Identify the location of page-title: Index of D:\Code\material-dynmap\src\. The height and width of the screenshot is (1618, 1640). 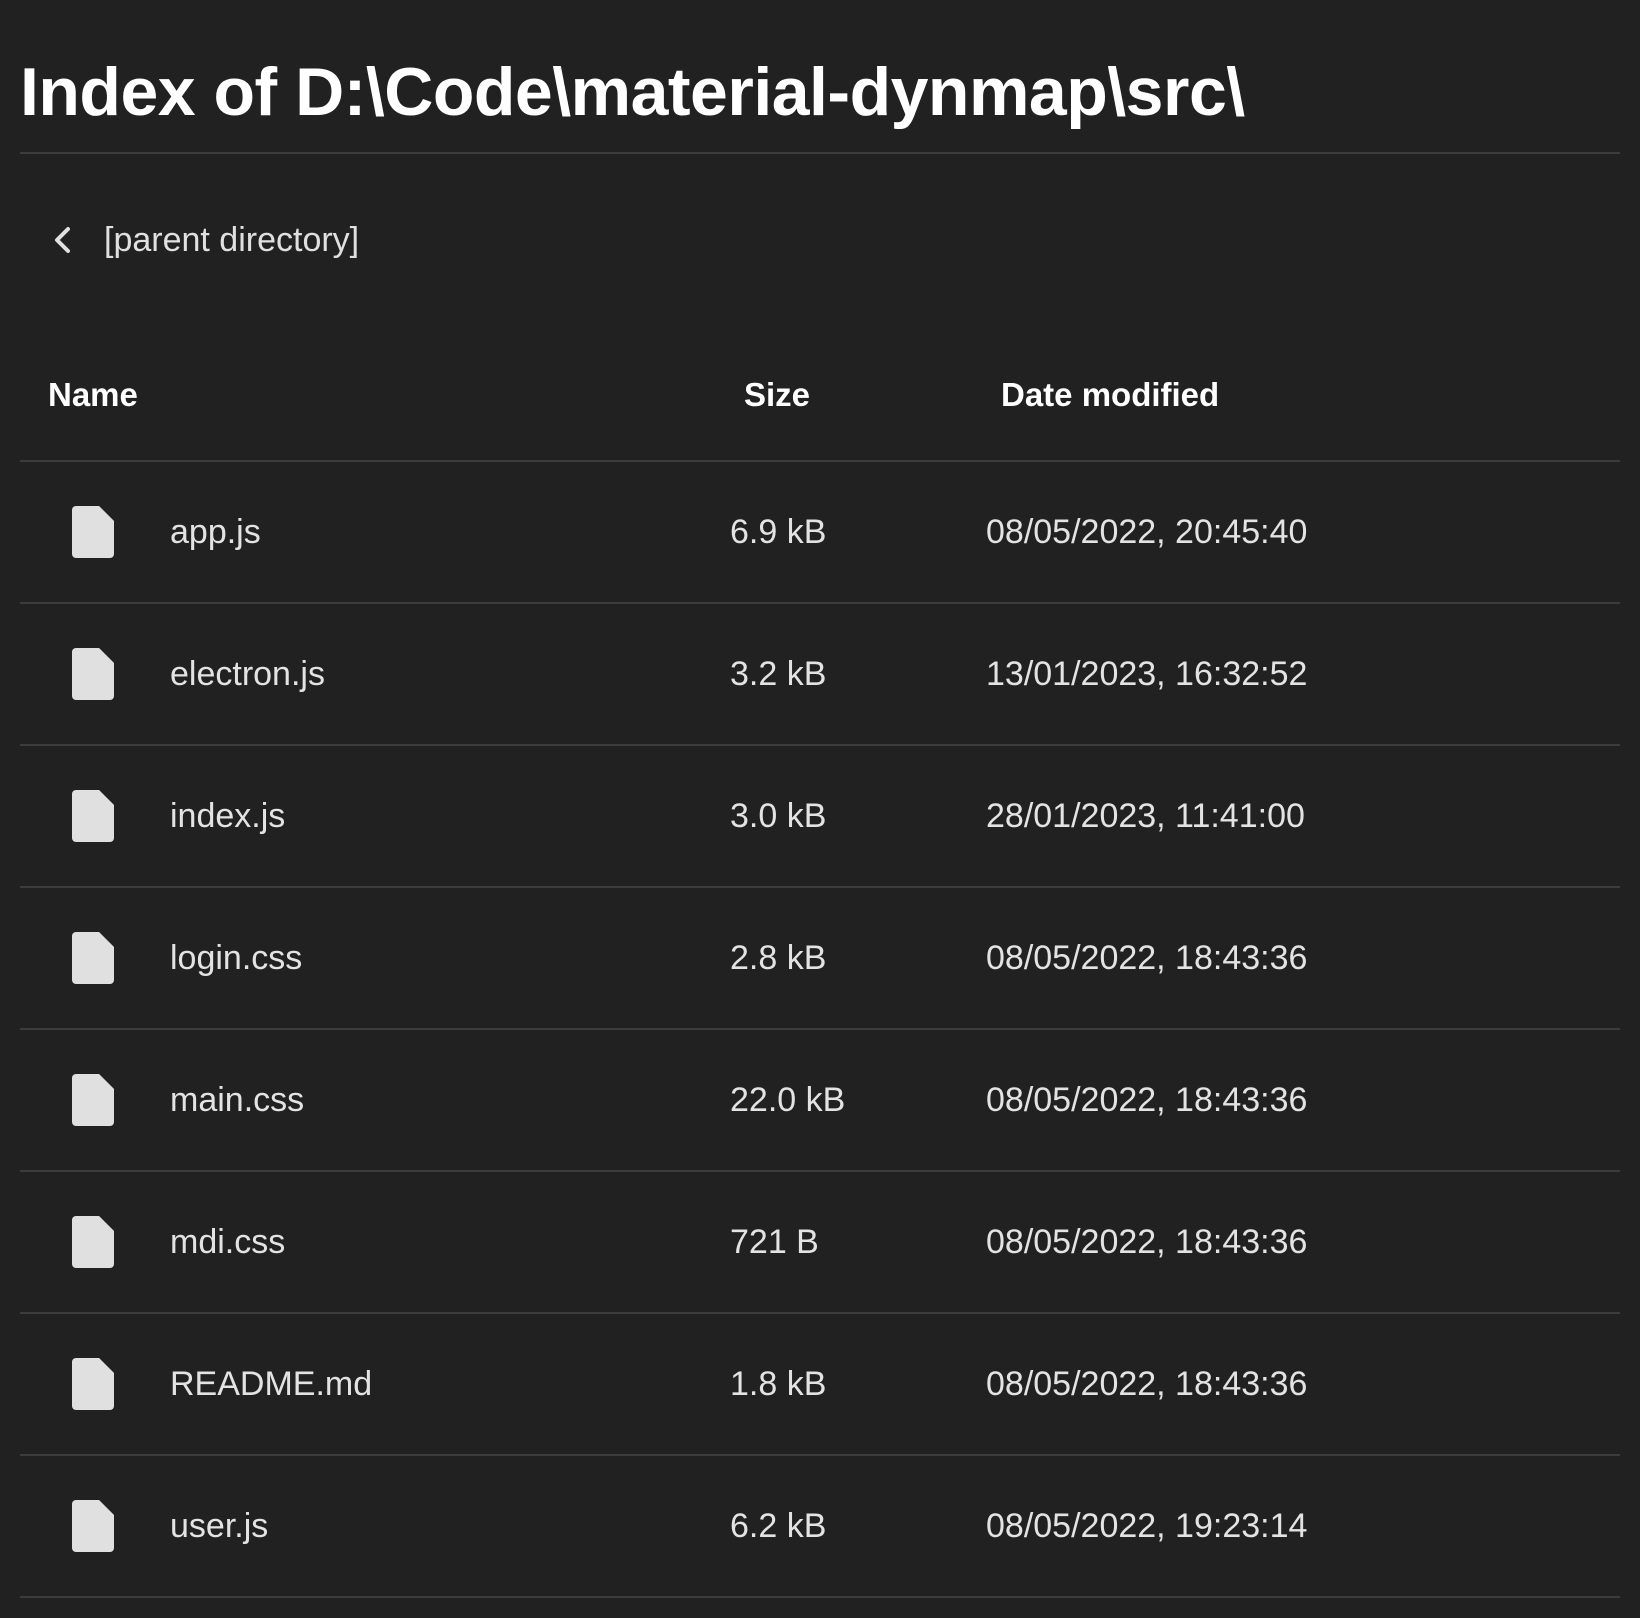
(632, 92).